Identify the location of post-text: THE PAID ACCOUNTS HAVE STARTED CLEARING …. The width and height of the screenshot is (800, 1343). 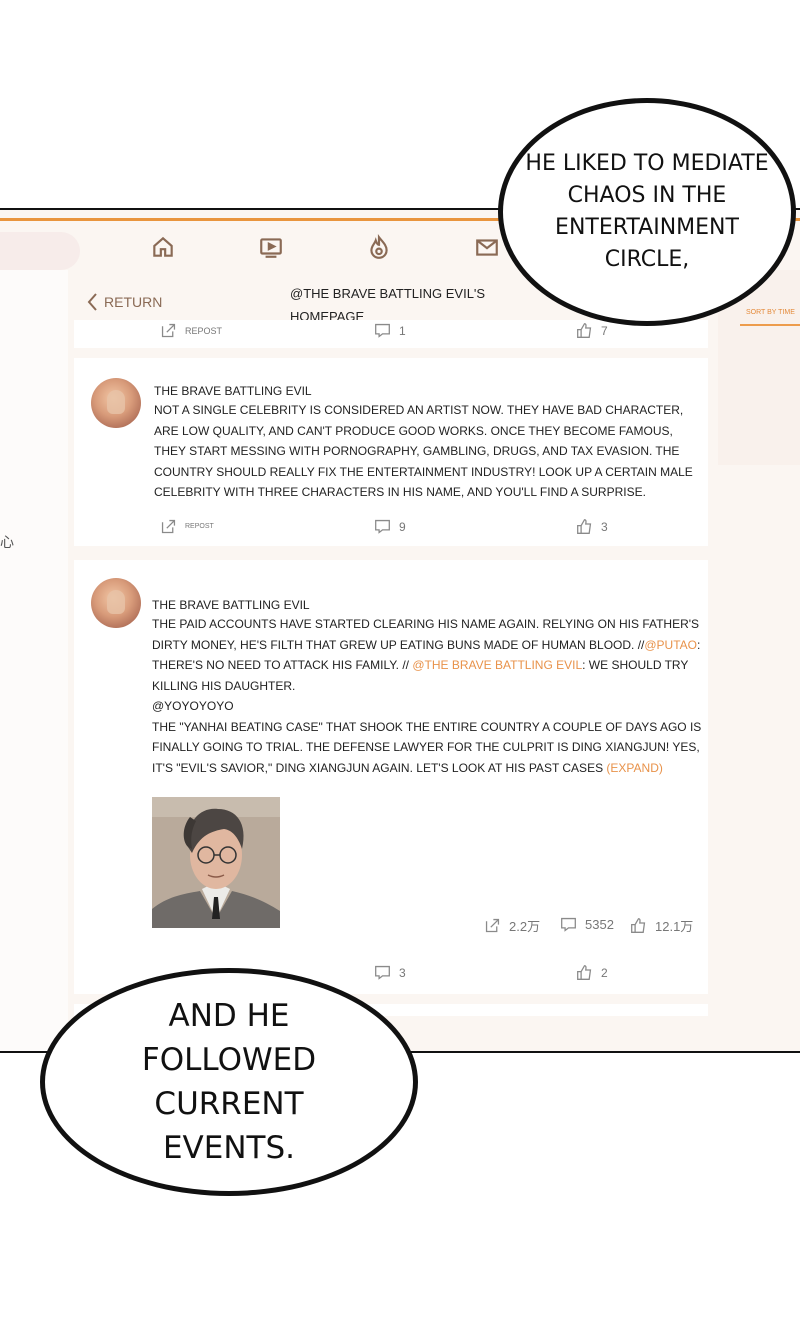
(427, 696).